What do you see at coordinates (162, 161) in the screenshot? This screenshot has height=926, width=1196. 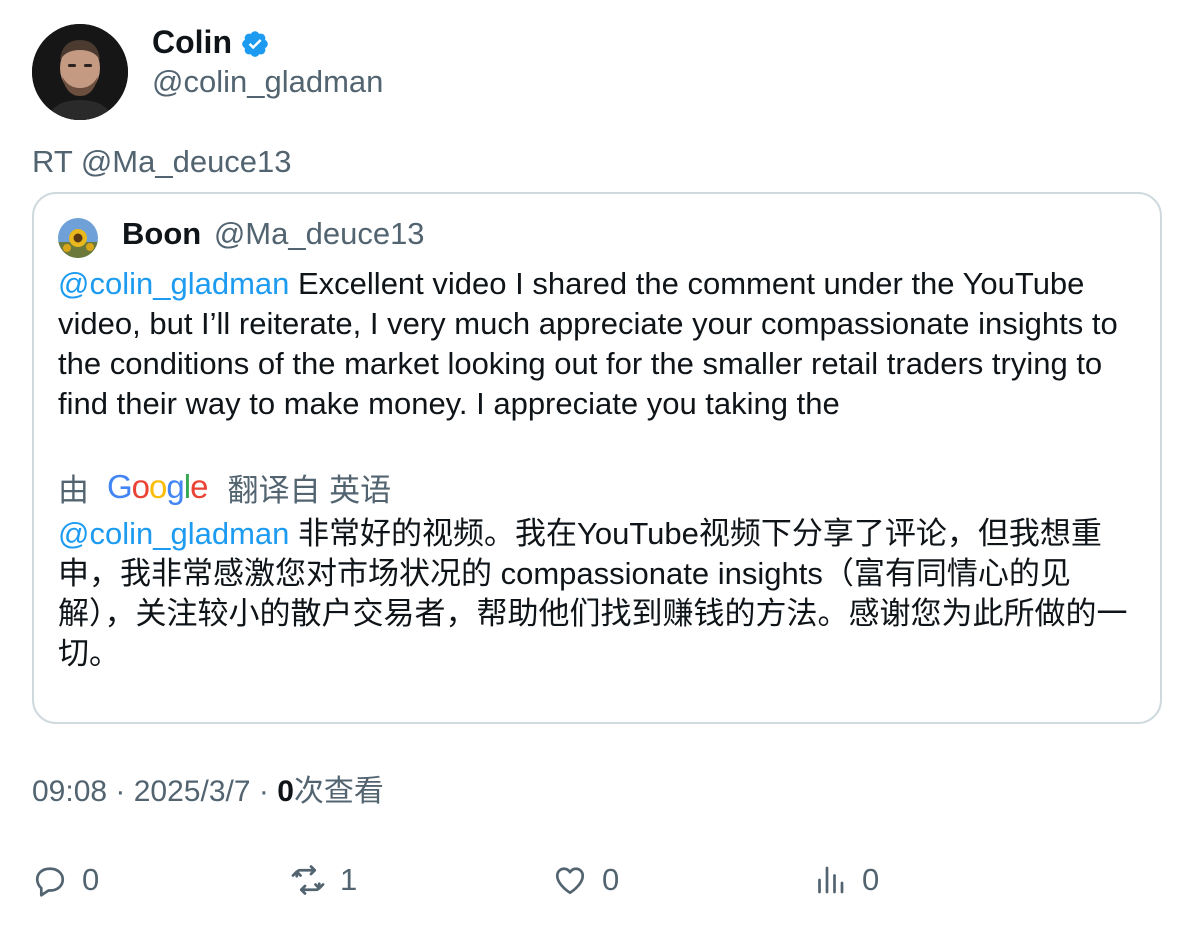 I see `retweet-label: RT @Ma_deuce13` at bounding box center [162, 161].